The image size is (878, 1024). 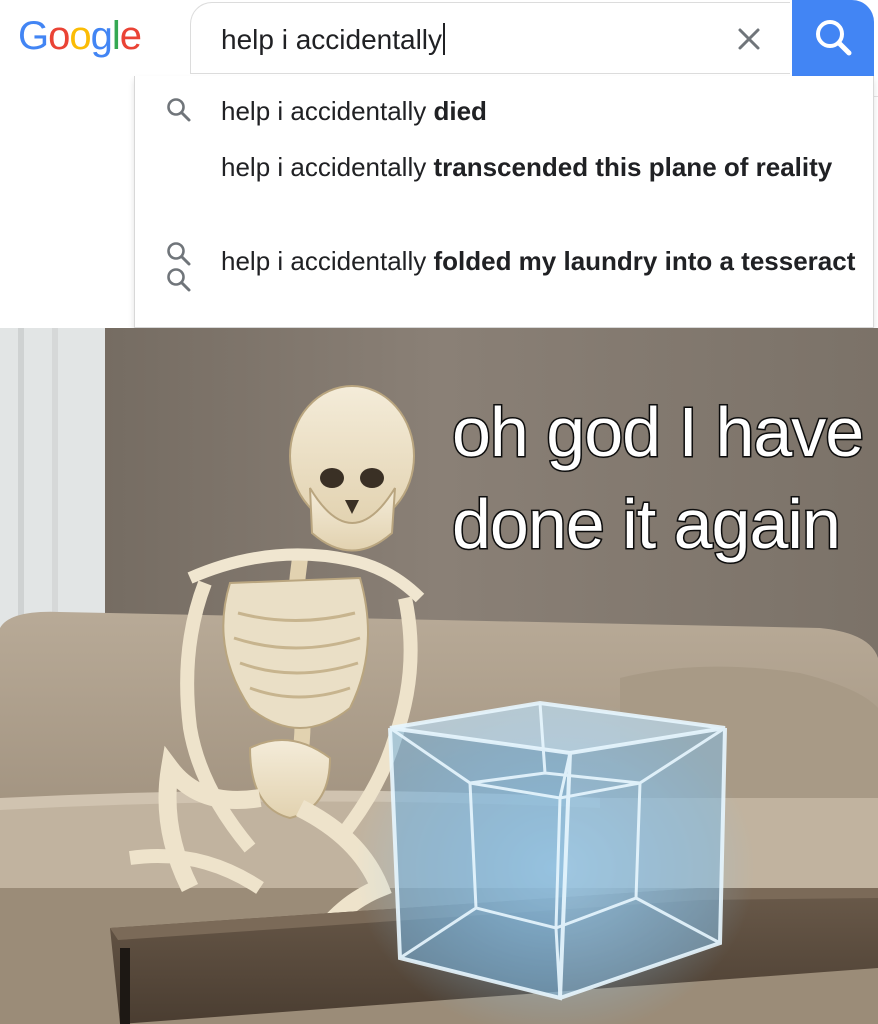 I want to click on clear-search-button, so click(x=749, y=39).